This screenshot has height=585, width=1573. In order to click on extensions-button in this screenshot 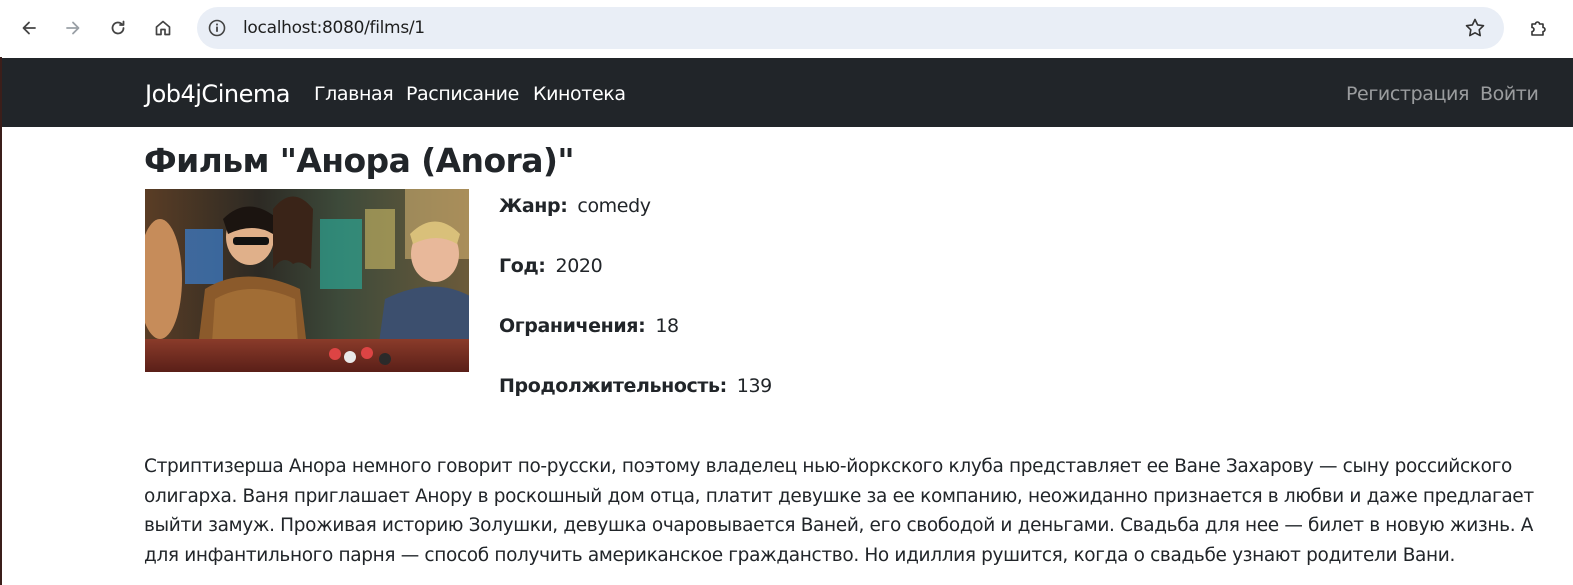, I will do `click(1539, 28)`.